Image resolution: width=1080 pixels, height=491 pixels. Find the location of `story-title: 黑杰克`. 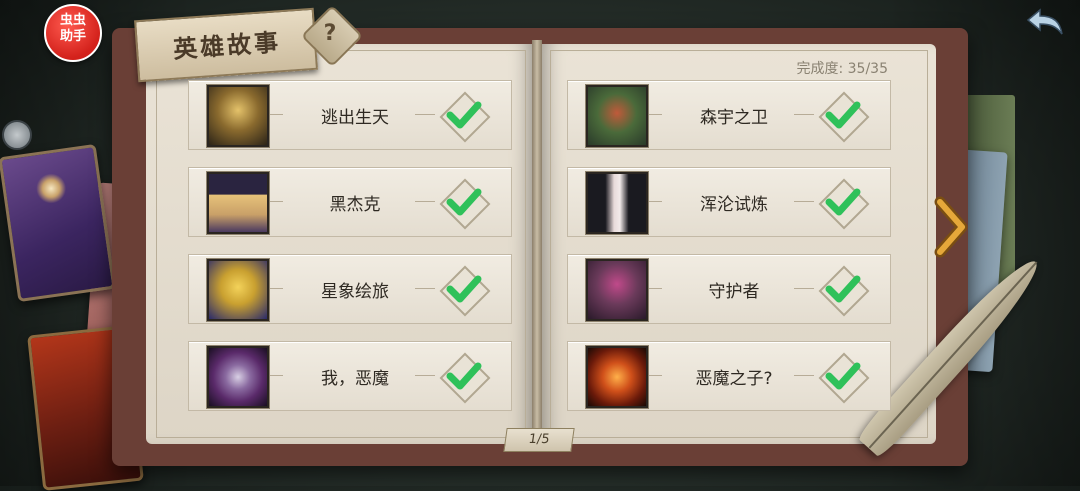

story-title: 黑杰克 is located at coordinates (355, 205).